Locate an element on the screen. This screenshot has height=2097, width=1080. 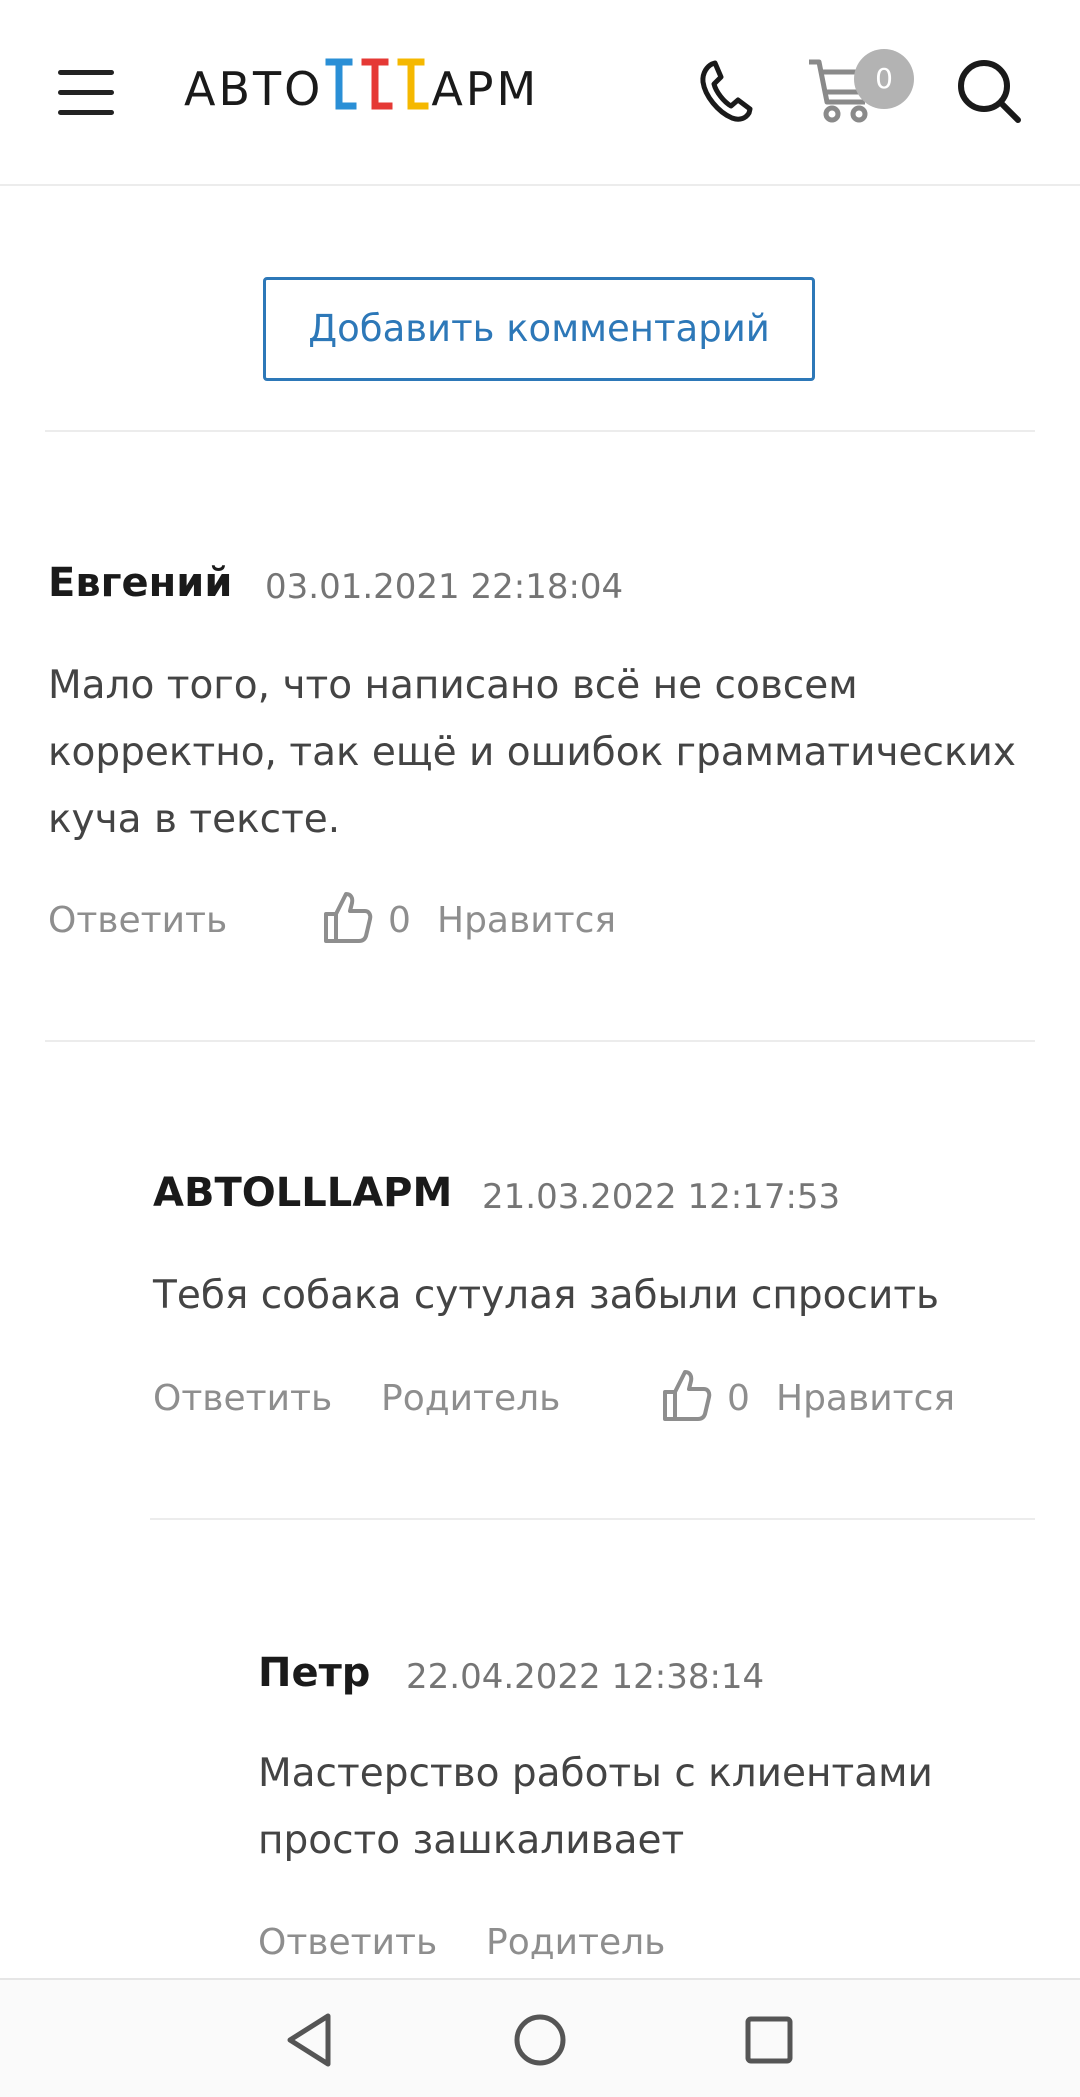
menu-icon is located at coordinates (86, 92).